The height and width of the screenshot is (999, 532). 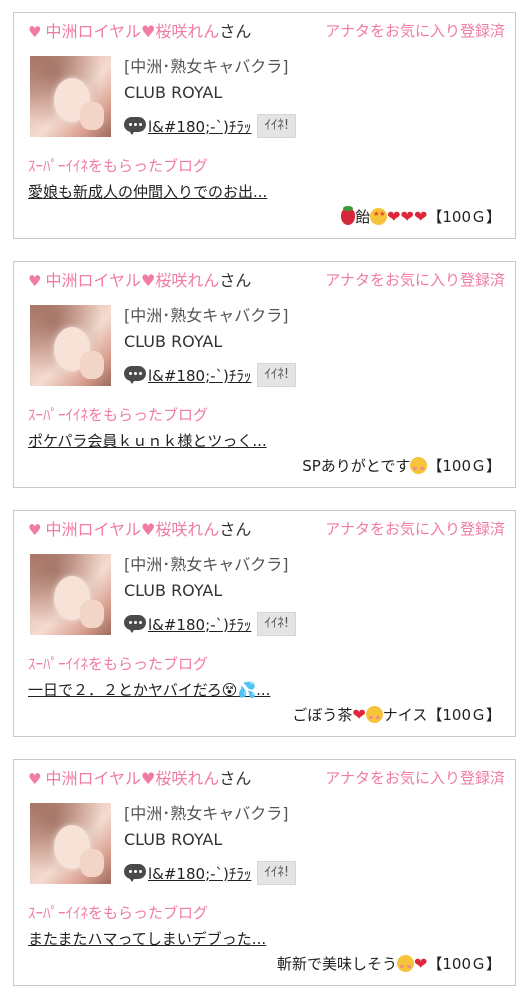 I want to click on gift-message: ごぼう茶❤ ナイス【100Ｇ】, so click(x=396, y=714).